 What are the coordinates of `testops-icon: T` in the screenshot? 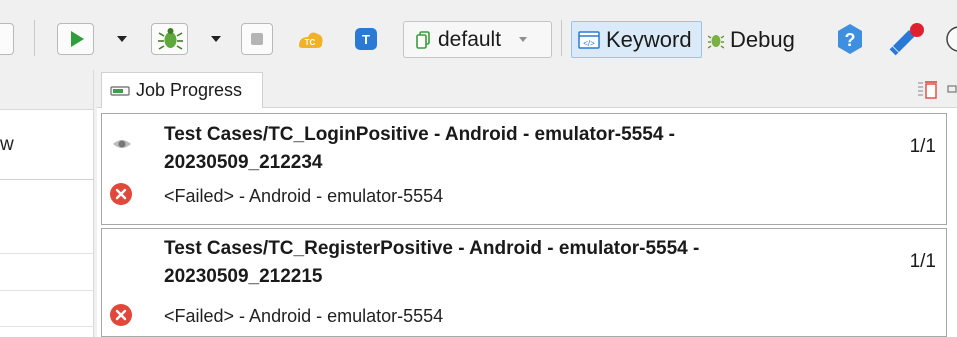 It's located at (366, 39).